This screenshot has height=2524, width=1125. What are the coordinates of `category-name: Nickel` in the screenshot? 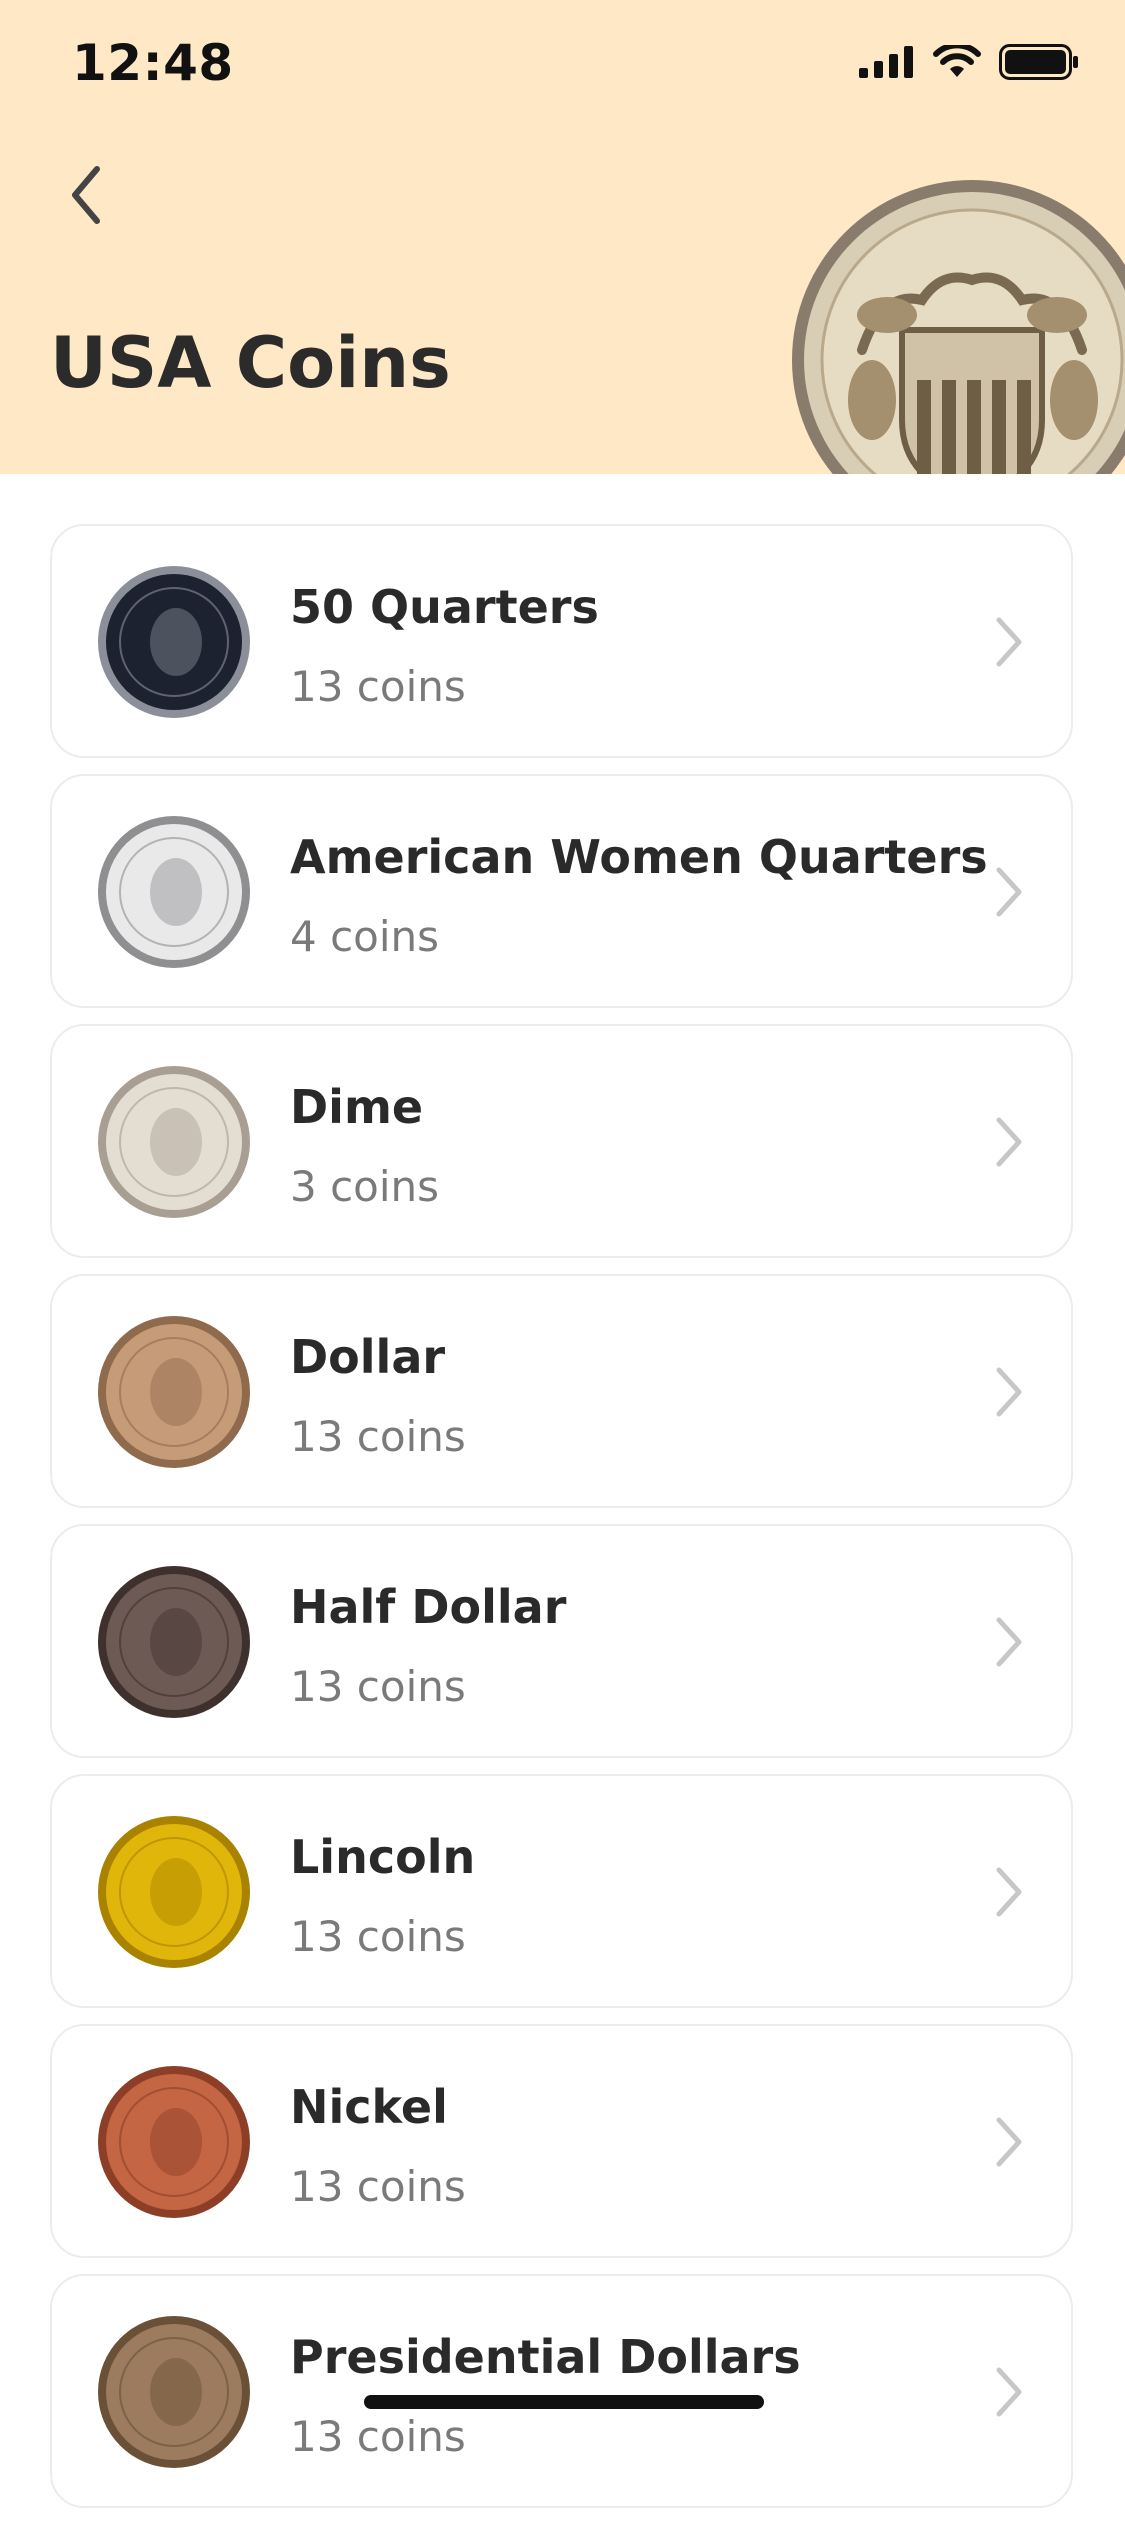 It's located at (369, 2107).